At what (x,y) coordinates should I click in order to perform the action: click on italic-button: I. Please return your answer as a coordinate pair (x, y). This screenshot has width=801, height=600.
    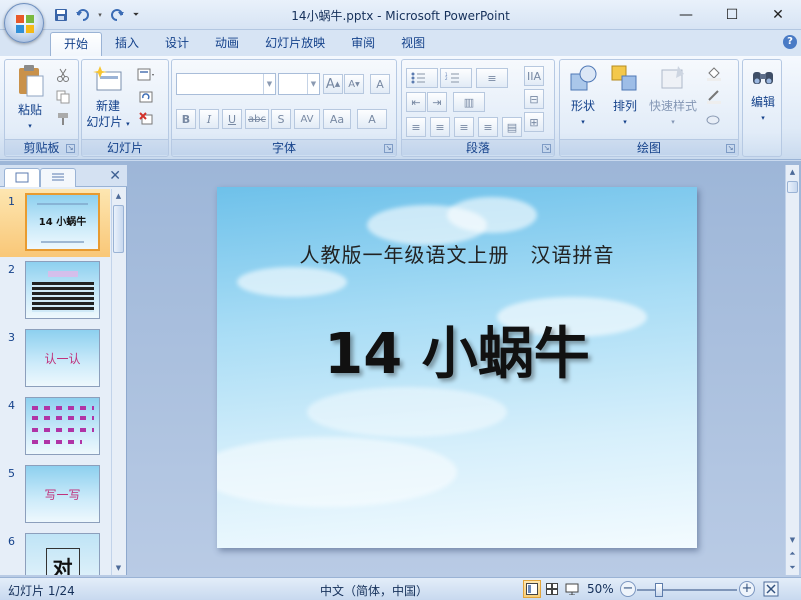
    Looking at the image, I should click on (209, 119).